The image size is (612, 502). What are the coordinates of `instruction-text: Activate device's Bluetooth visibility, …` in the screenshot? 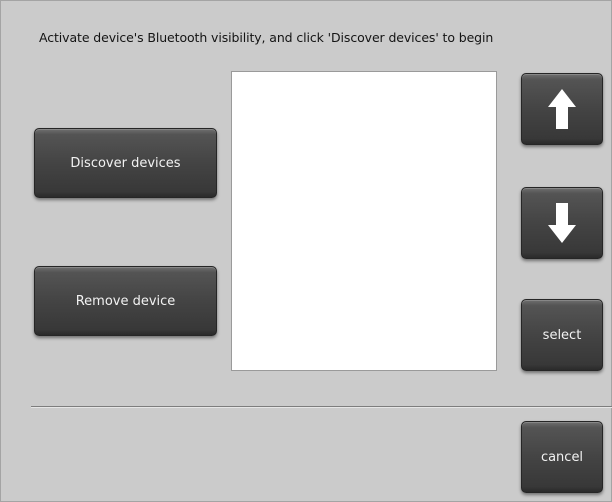 It's located at (266, 37).